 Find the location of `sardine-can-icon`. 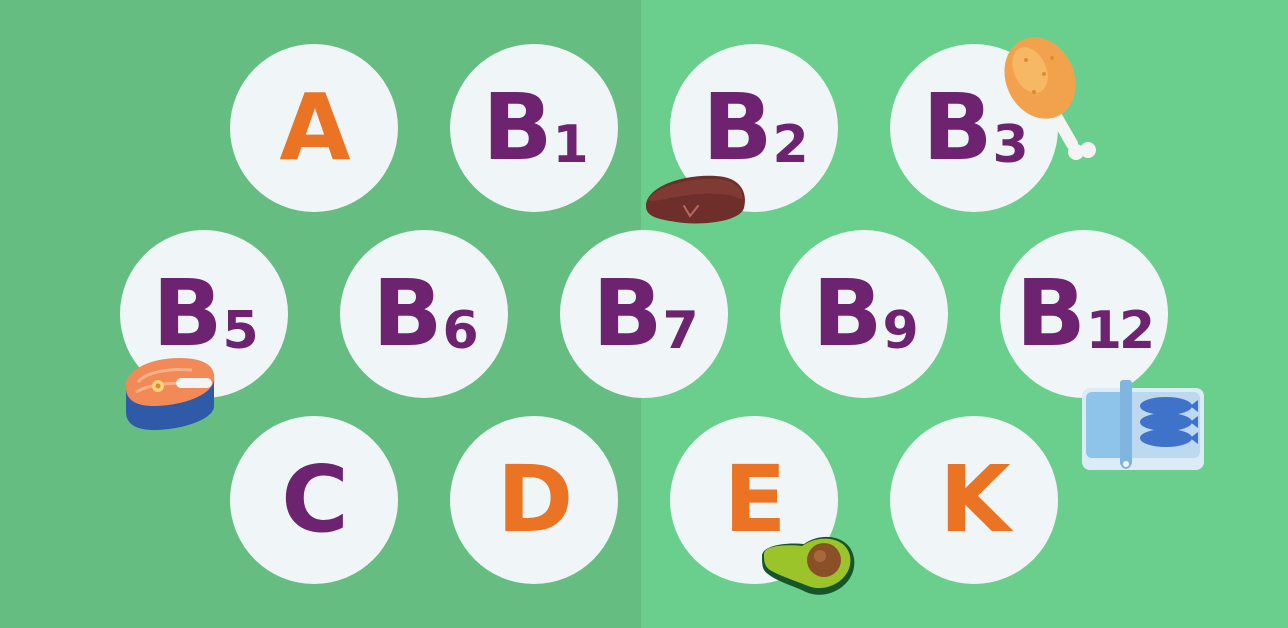

sardine-can-icon is located at coordinates (1143, 425).